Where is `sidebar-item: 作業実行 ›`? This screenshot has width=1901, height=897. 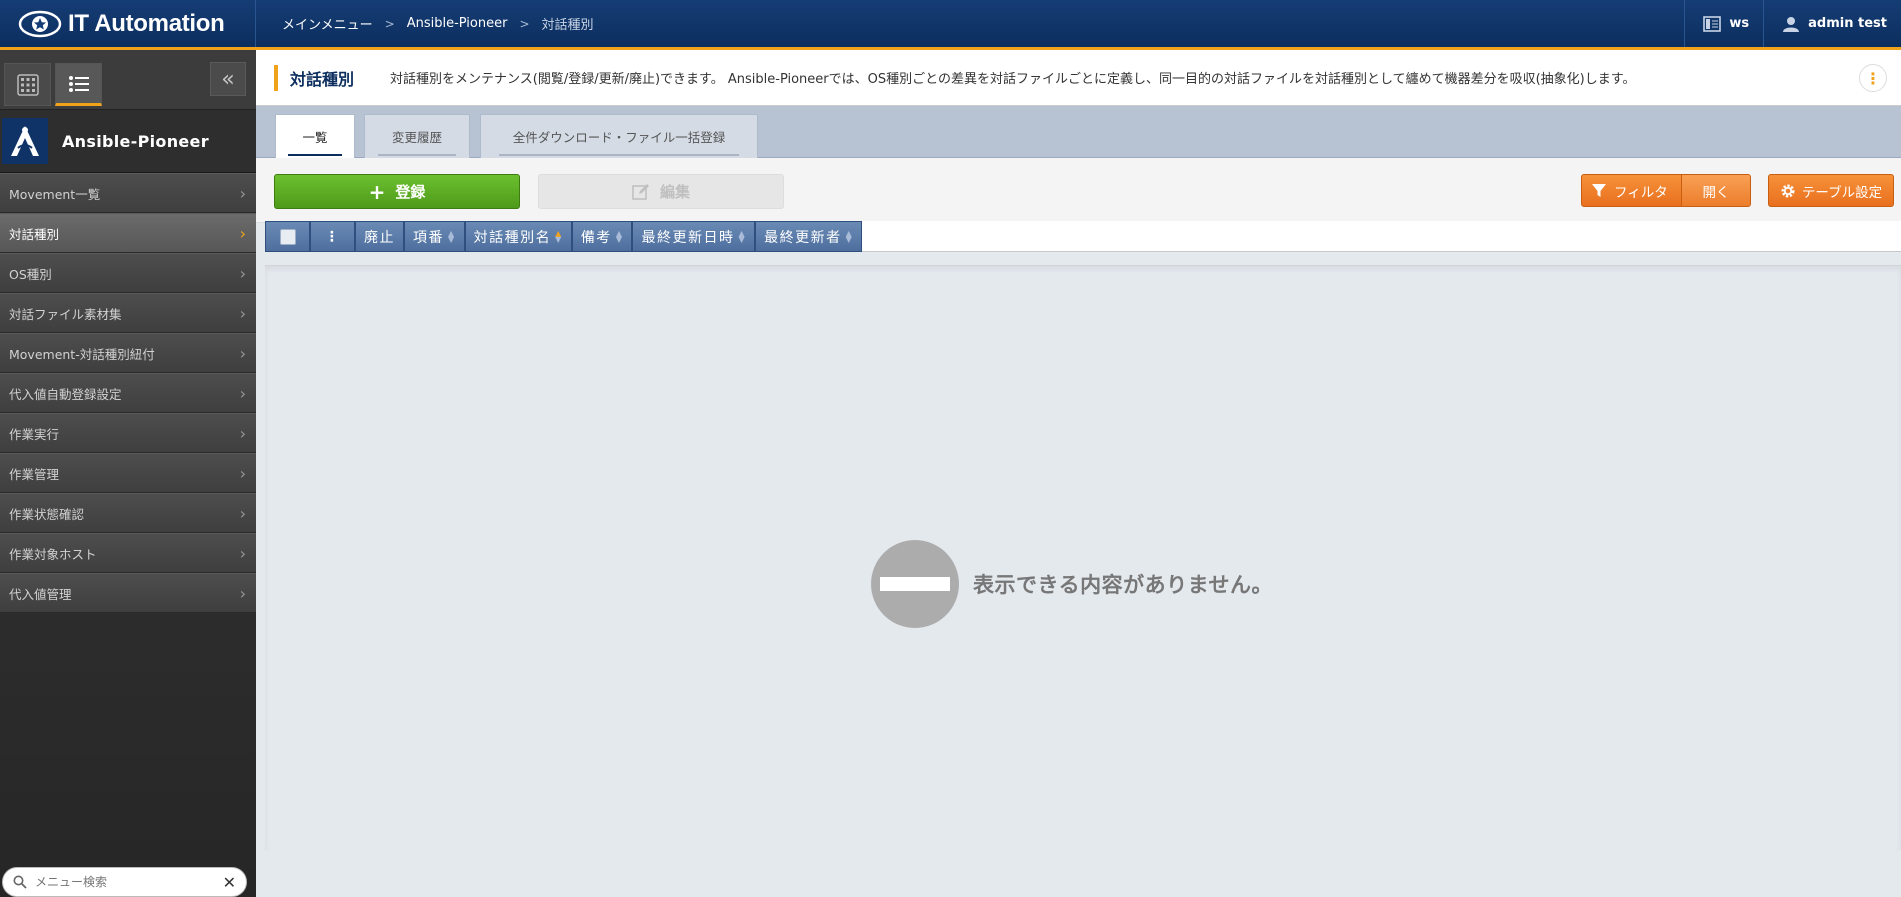
sidebar-item: 作業実行 › is located at coordinates (128, 433).